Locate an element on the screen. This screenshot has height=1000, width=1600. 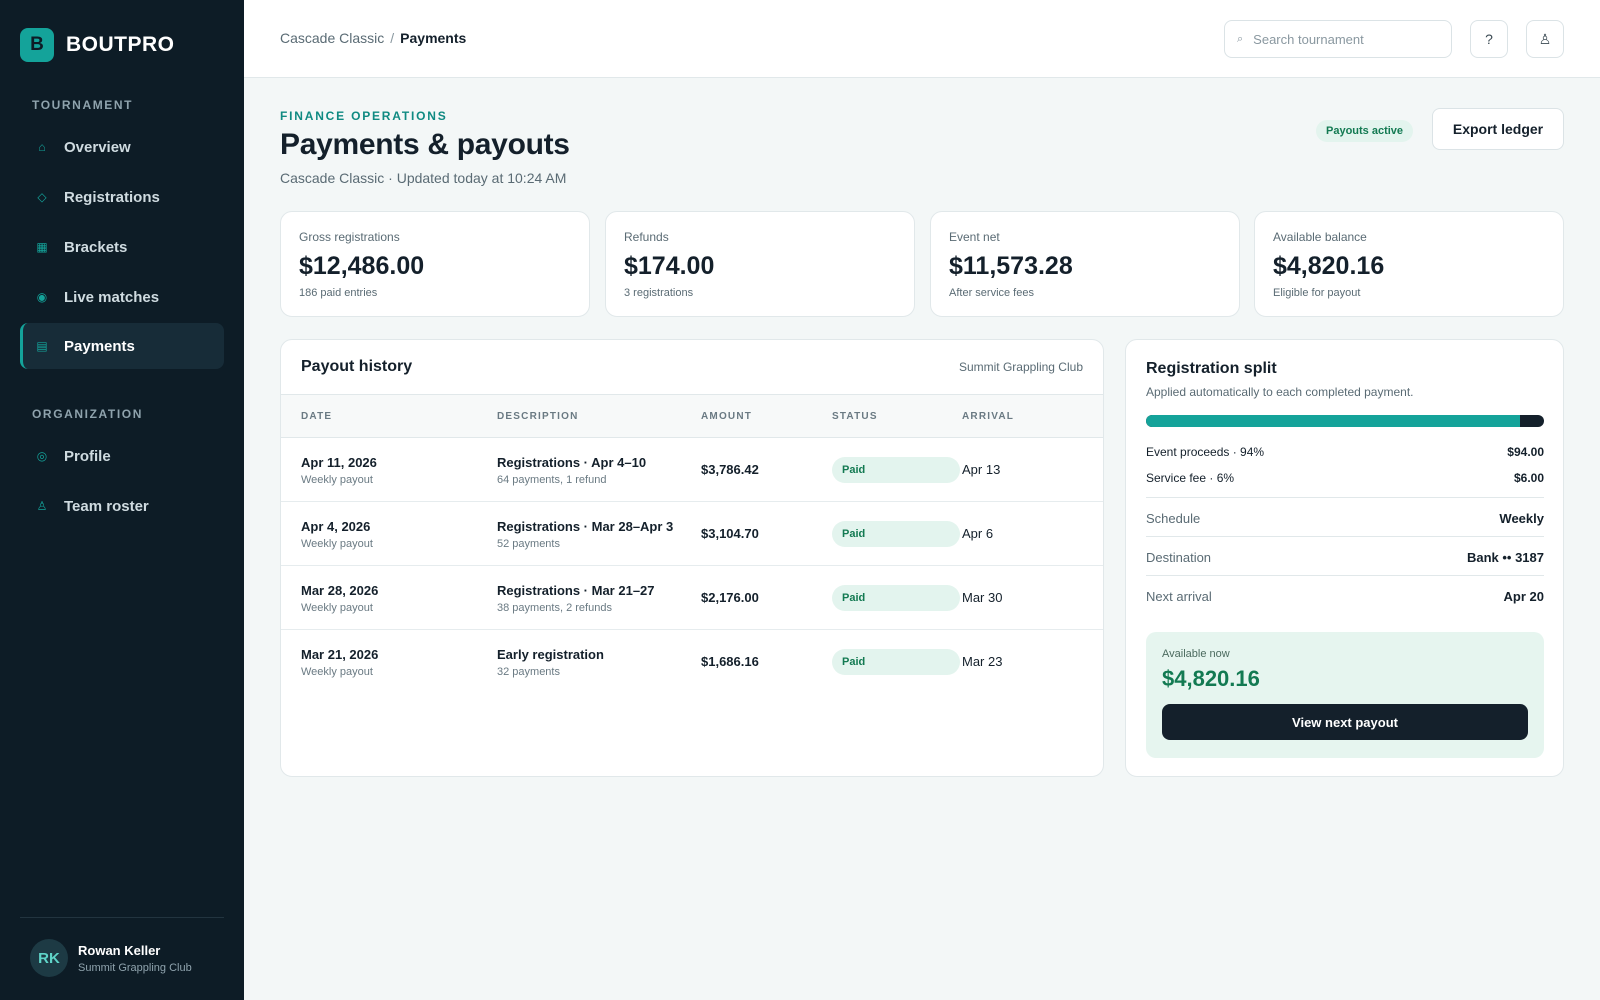
breadcrumb-current: Payments is located at coordinates (433, 38).